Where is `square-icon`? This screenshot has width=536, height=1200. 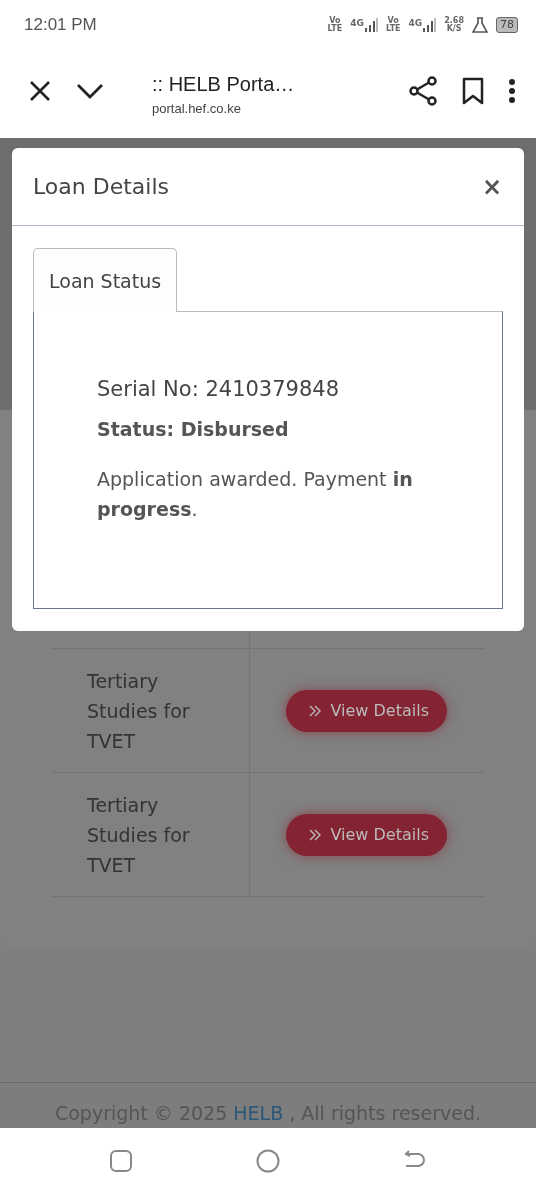 square-icon is located at coordinates (121, 1160).